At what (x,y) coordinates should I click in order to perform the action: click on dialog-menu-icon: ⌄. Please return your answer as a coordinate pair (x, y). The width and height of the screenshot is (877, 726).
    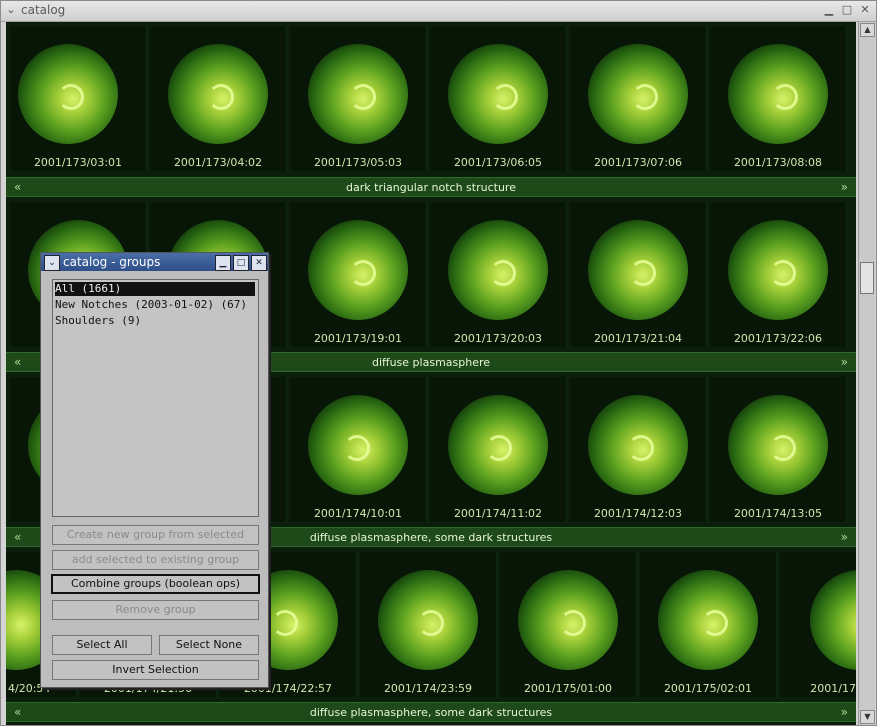
    Looking at the image, I should click on (52, 263).